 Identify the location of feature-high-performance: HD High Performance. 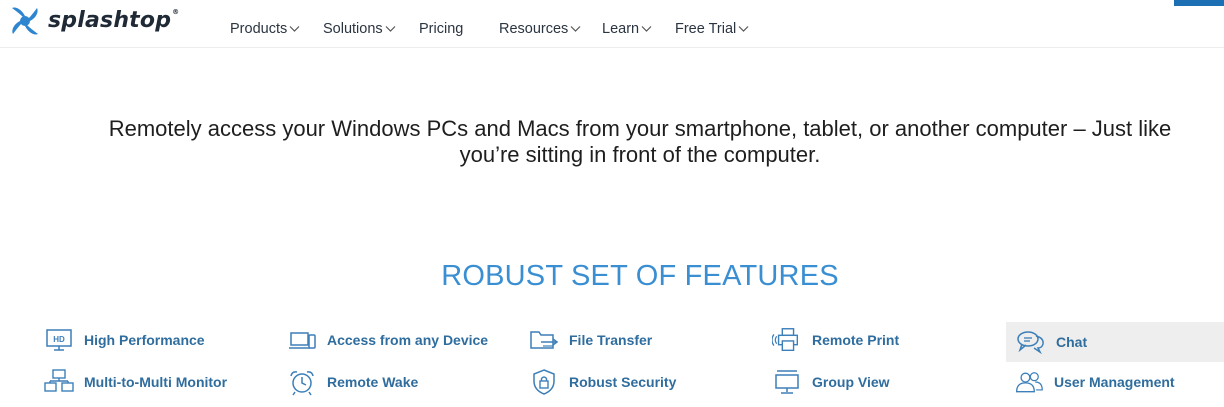
(159, 340).